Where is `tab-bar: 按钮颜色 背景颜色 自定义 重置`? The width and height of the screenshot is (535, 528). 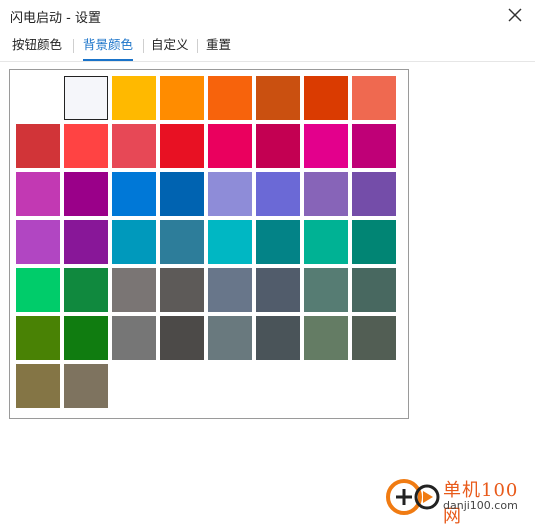 tab-bar: 按钮颜色 背景颜色 自定义 重置 is located at coordinates (267, 47).